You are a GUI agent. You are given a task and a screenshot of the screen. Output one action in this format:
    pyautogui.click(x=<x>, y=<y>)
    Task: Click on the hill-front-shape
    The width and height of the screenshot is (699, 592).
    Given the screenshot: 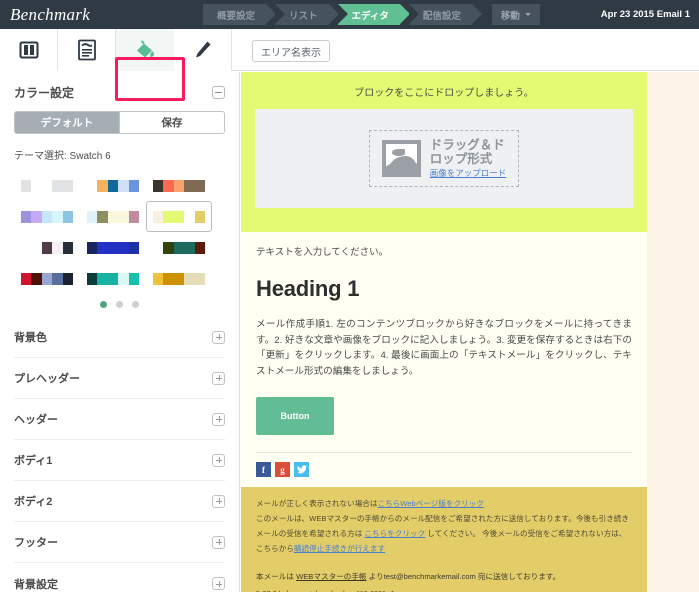 What is the action you would take?
    pyautogui.click(x=401, y=166)
    